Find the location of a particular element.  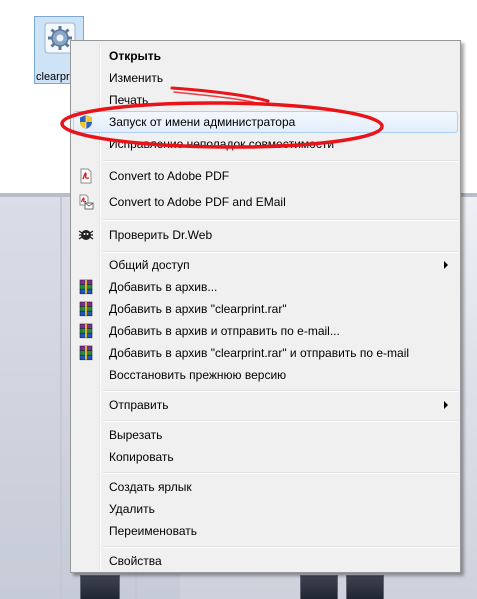

menu-item-rename: Переименовать is located at coordinates (265, 531).